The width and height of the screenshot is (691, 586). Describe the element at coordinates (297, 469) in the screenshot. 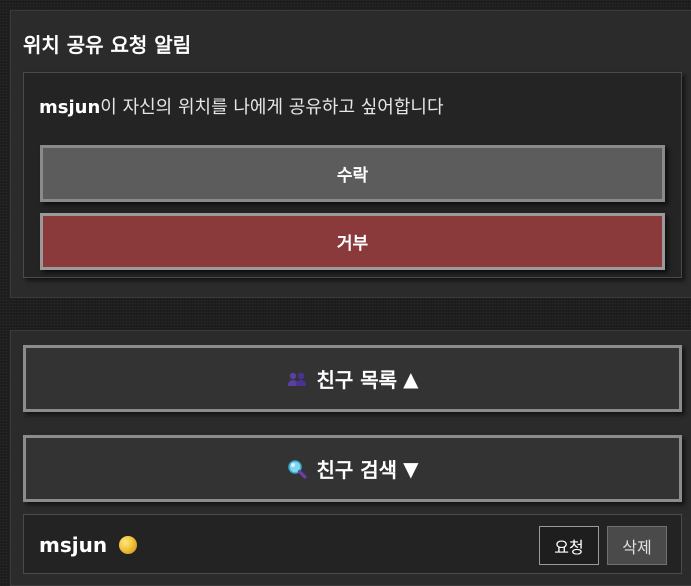

I see `magnifier-icon` at that location.